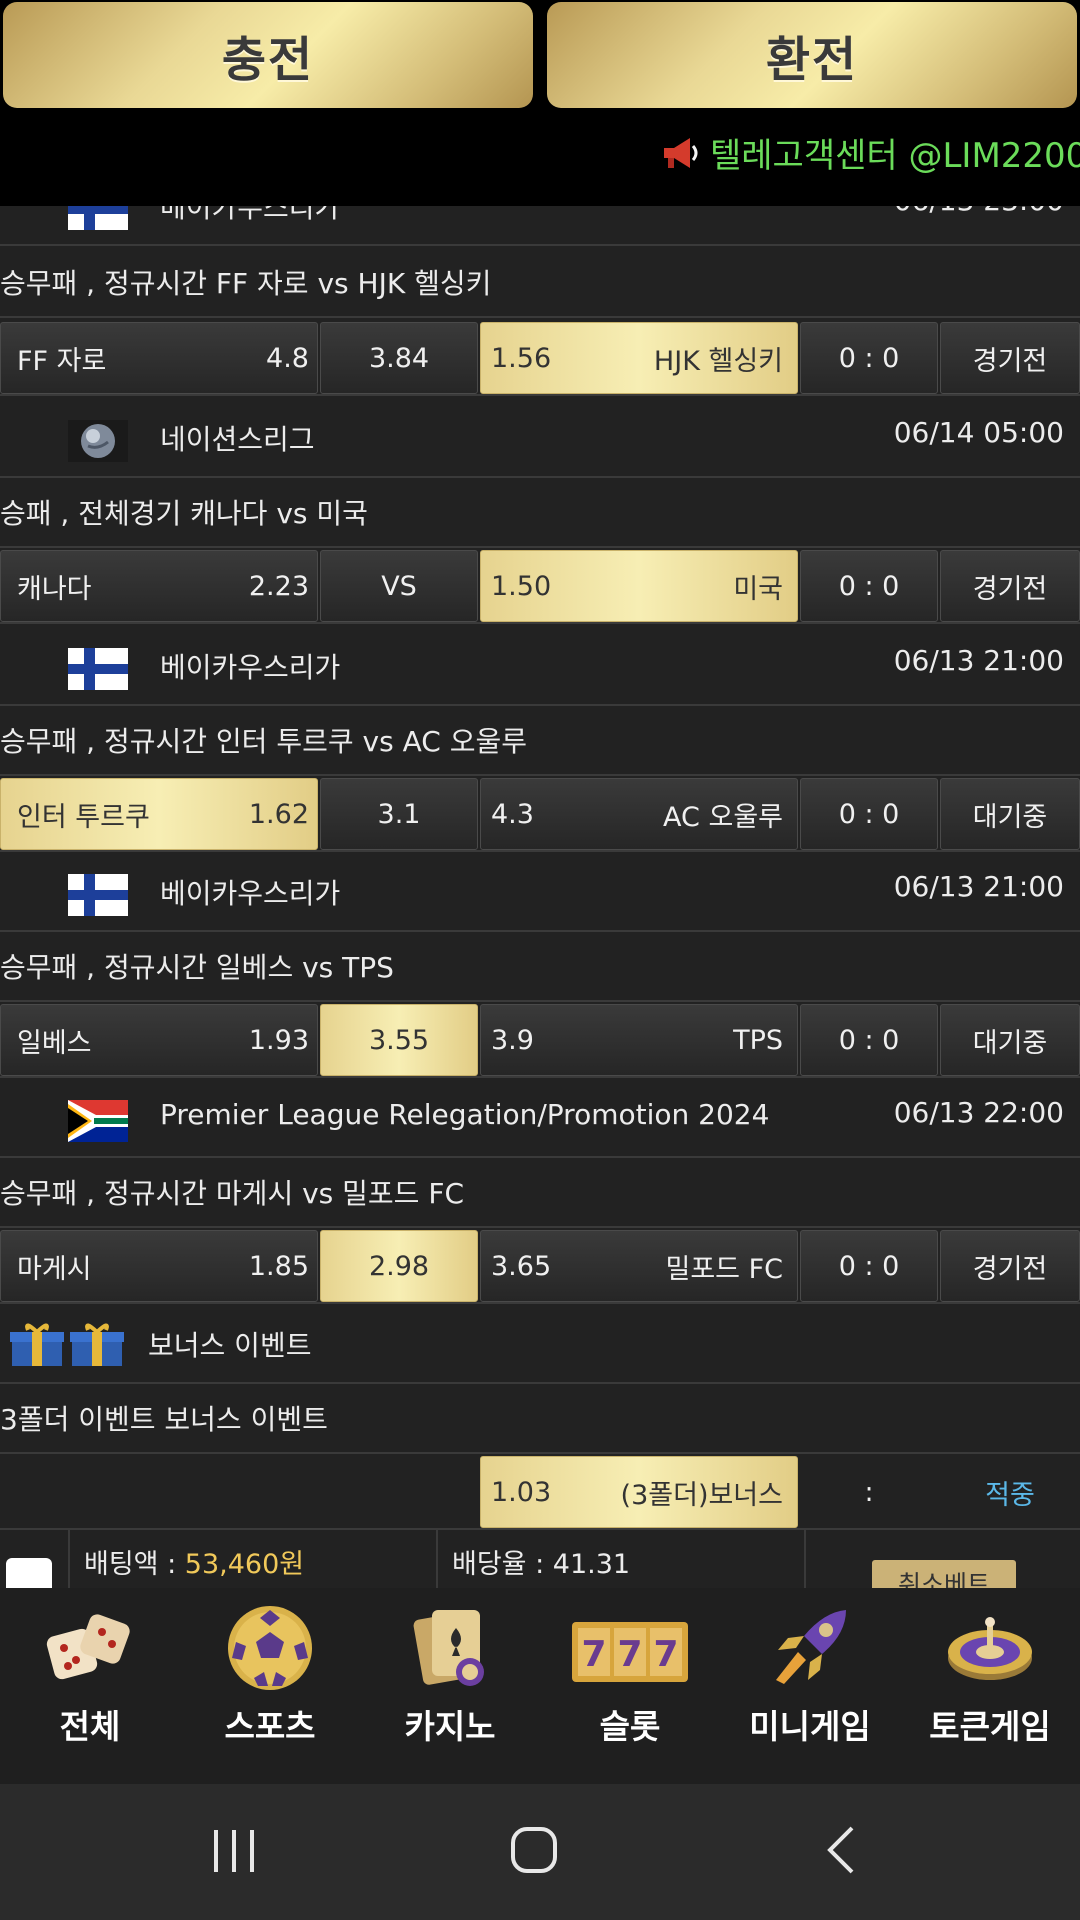 Image resolution: width=1080 pixels, height=1920 pixels. I want to click on charge-button: 충전, so click(268, 55).